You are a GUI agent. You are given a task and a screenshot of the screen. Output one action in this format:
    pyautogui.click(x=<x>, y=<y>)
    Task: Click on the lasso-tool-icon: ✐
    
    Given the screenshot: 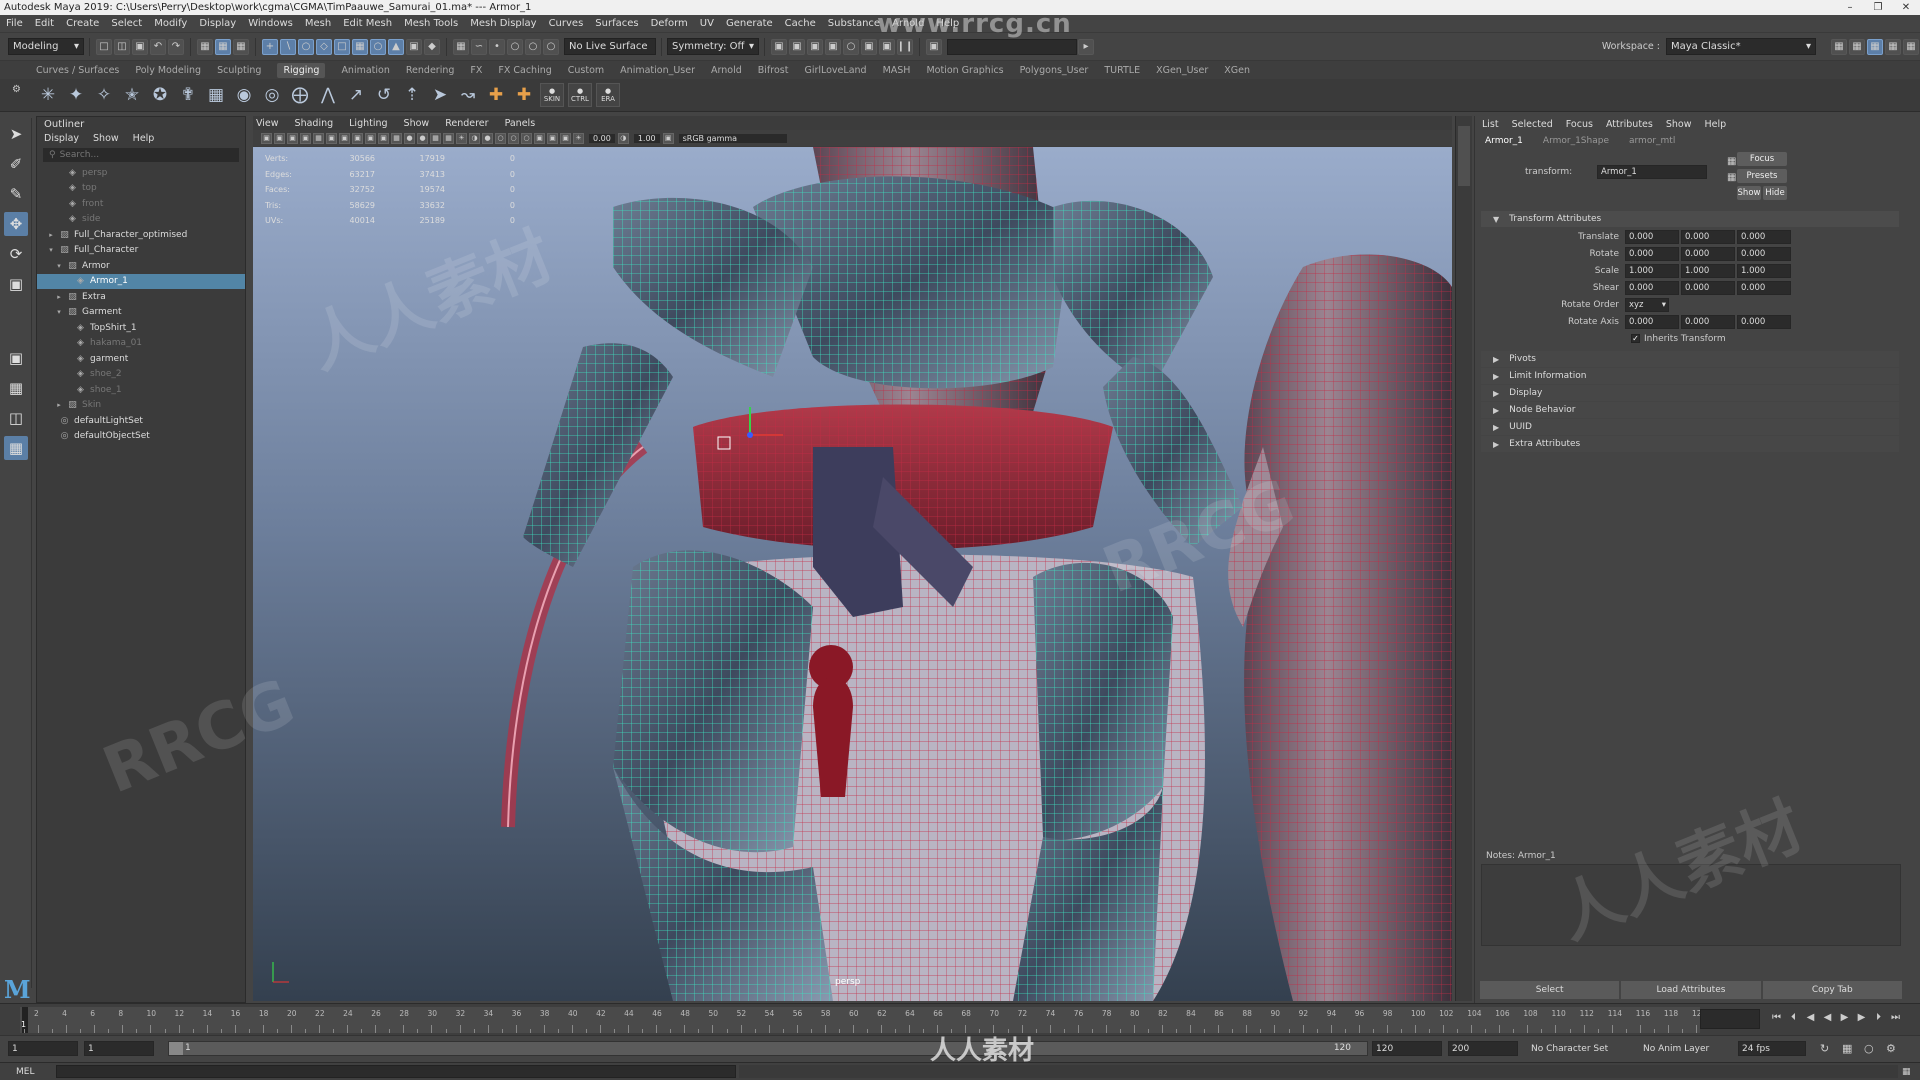 What is the action you would take?
    pyautogui.click(x=16, y=164)
    